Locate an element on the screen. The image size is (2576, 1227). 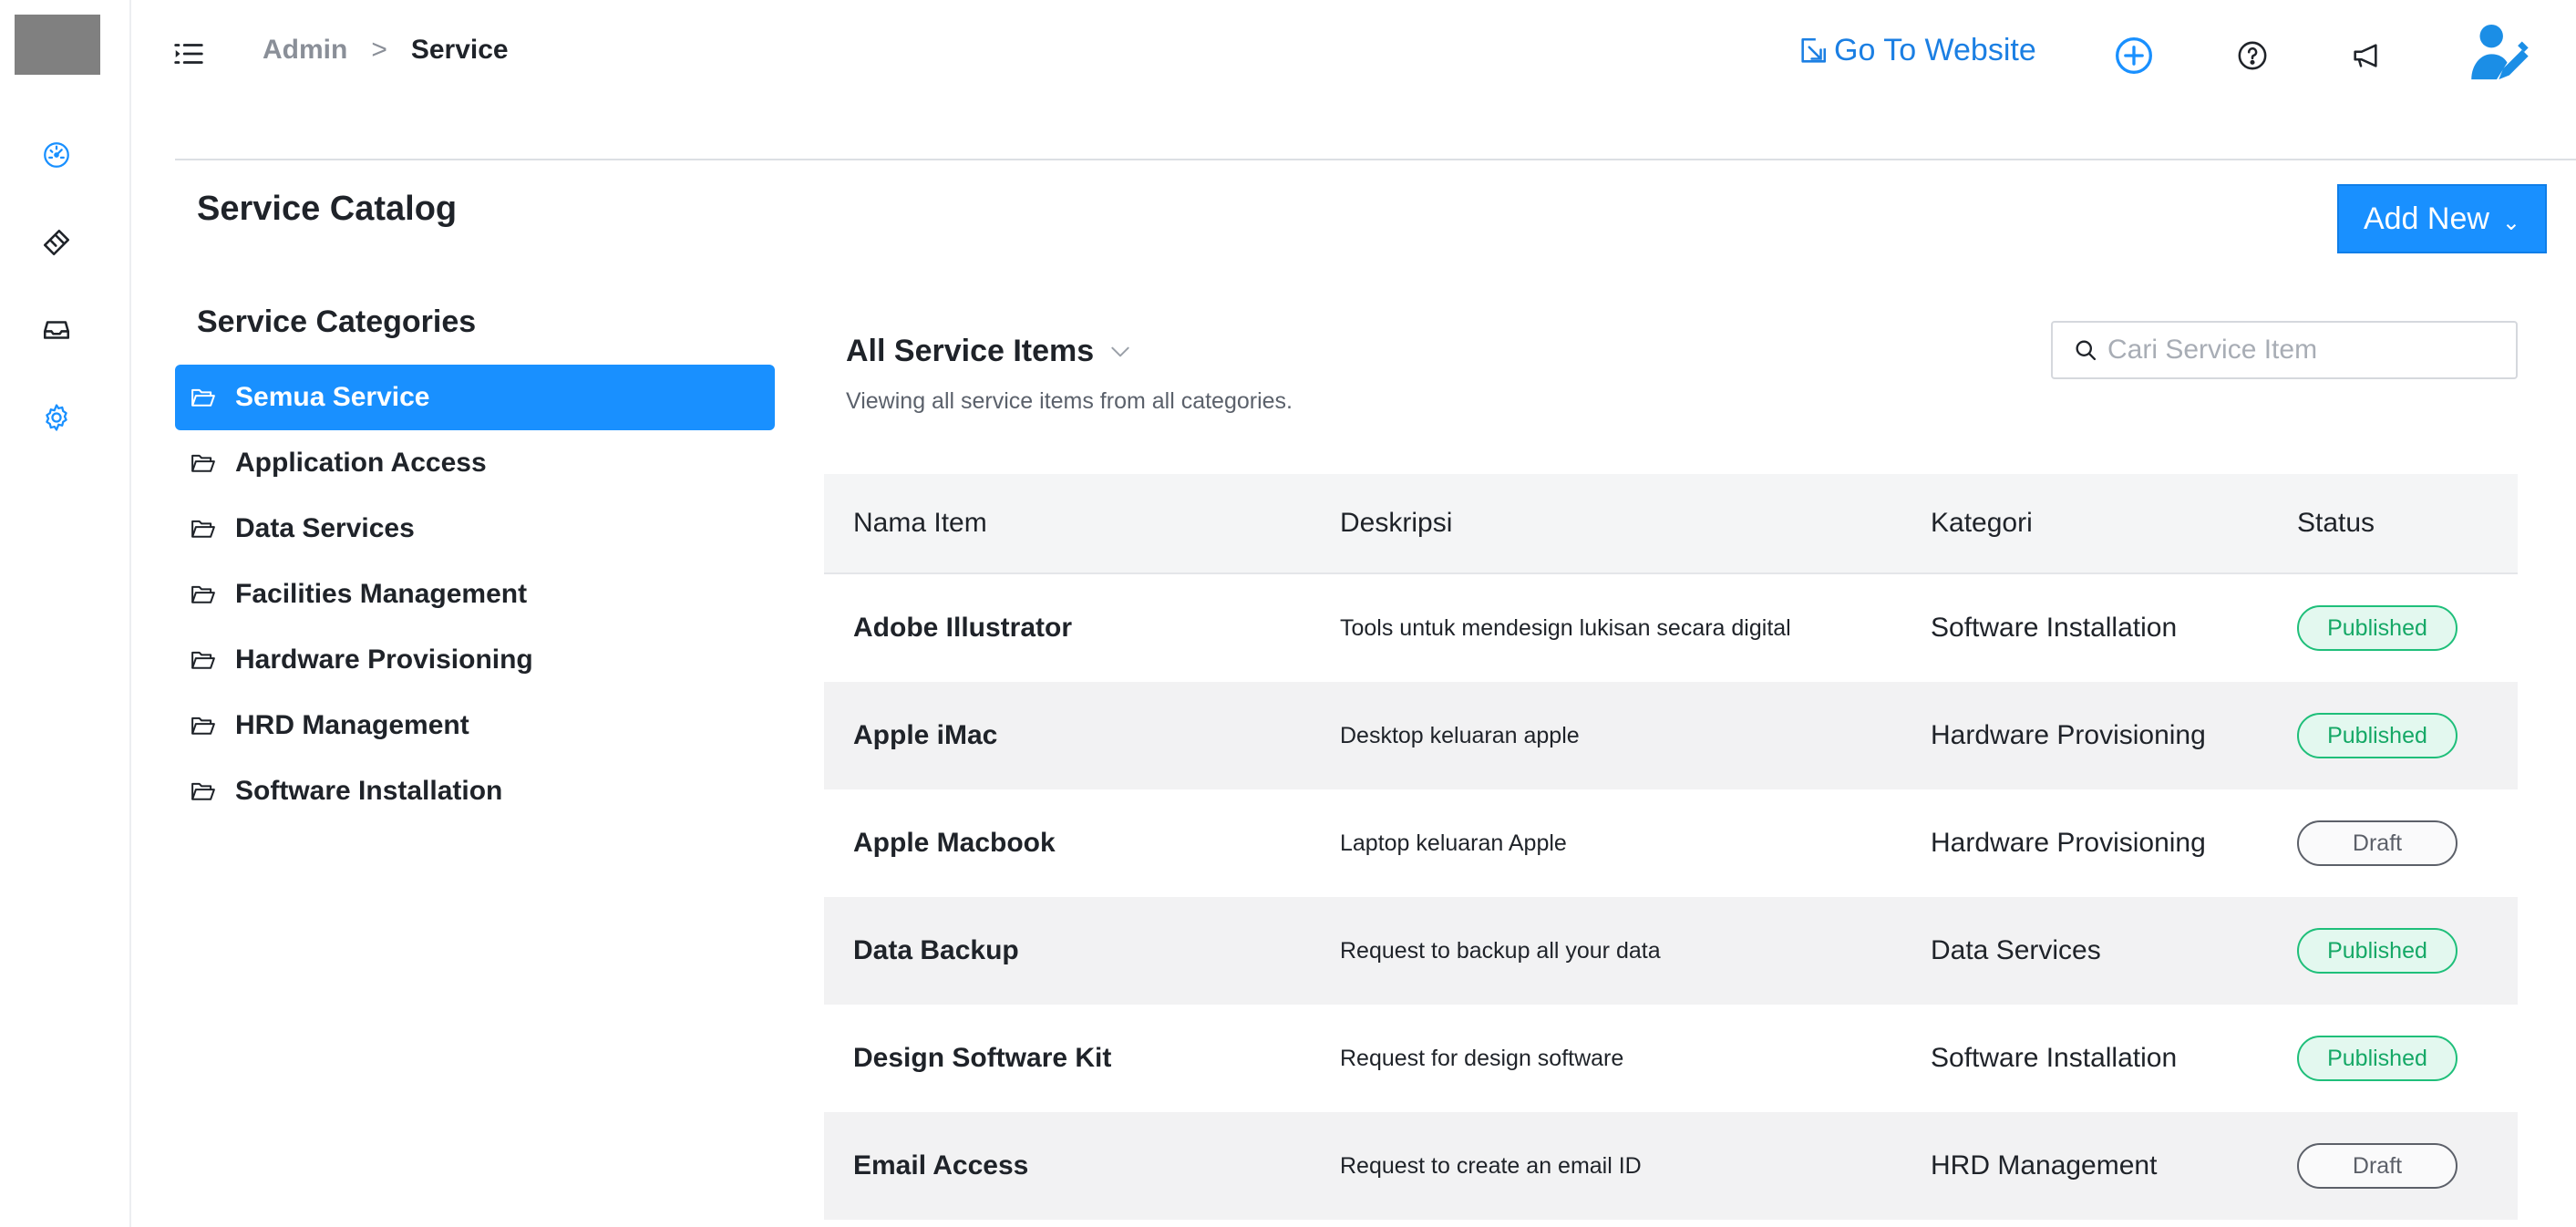
inbox-icon is located at coordinates (56, 330).